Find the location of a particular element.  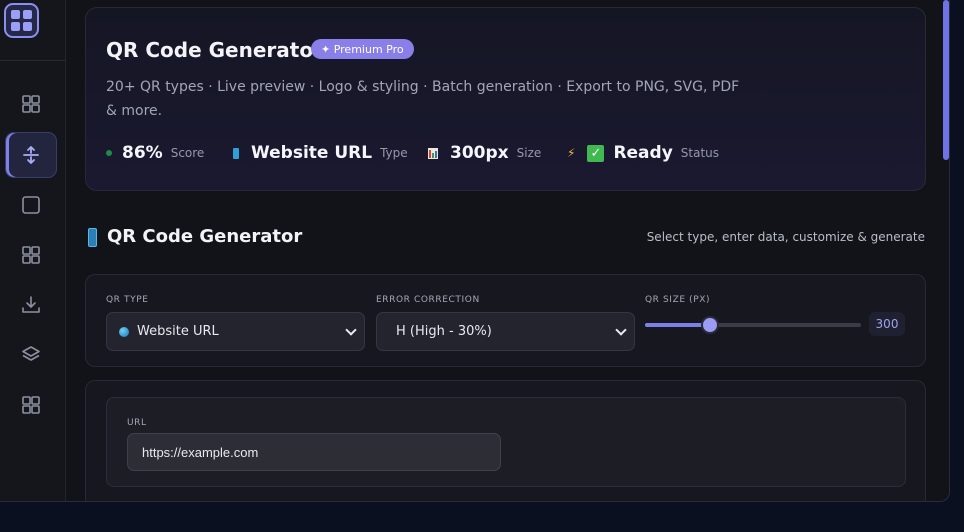

sidebar-item-more is located at coordinates (31, 405).